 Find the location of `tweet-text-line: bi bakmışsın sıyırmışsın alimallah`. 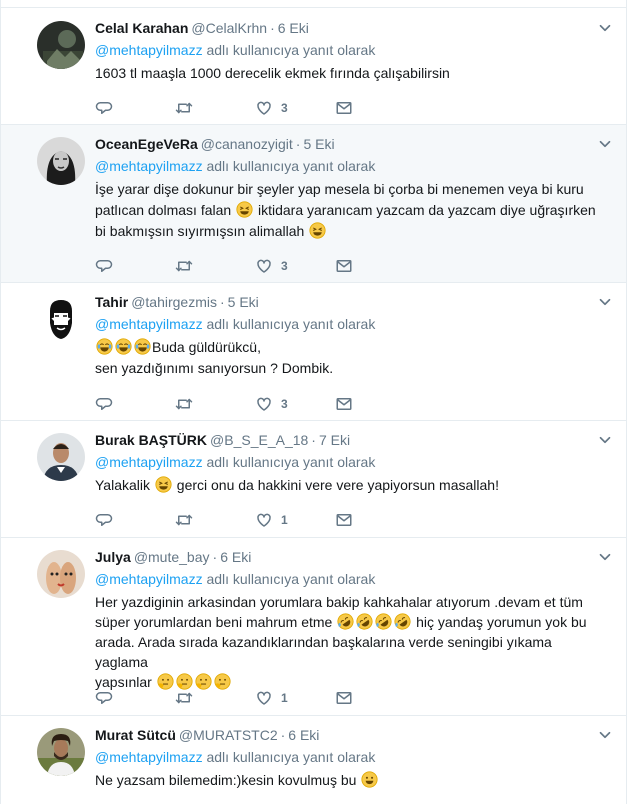

tweet-text-line: bi bakmışsın sıyırmışsın alimallah is located at coordinates (200, 231).